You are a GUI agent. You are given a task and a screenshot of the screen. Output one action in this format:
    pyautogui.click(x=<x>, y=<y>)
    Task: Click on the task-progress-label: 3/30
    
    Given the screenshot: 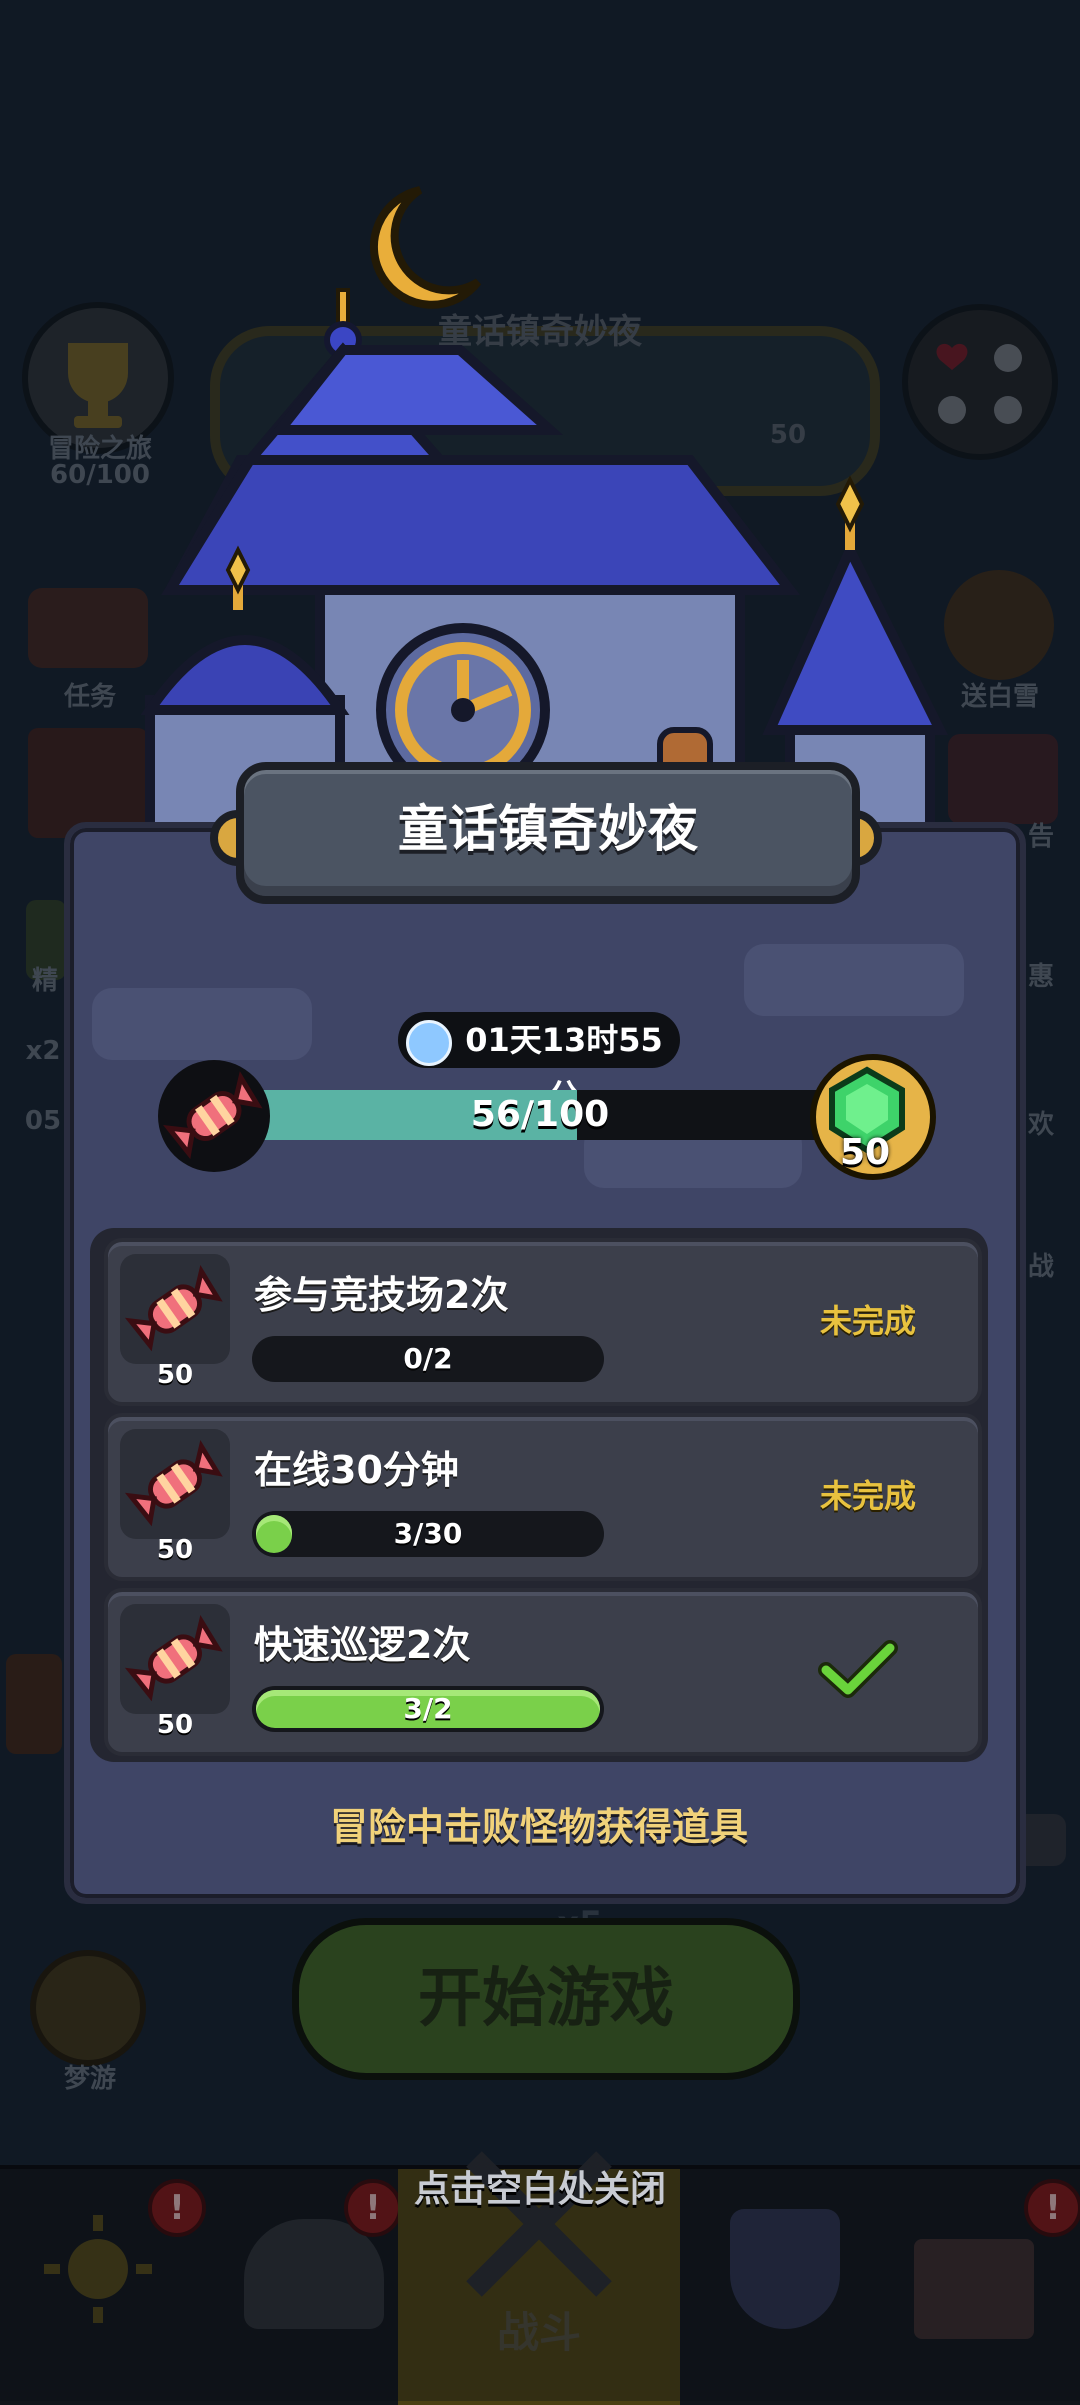 What is the action you would take?
    pyautogui.click(x=428, y=1533)
    